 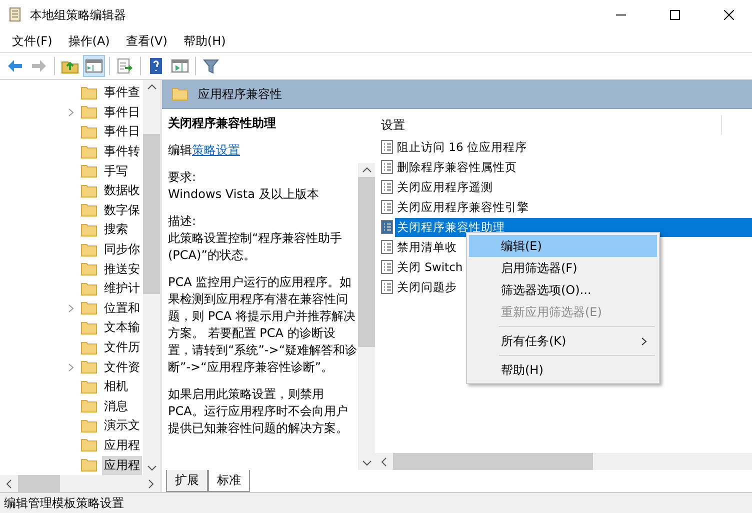 I want to click on tree-item: 文本输, so click(x=122, y=328).